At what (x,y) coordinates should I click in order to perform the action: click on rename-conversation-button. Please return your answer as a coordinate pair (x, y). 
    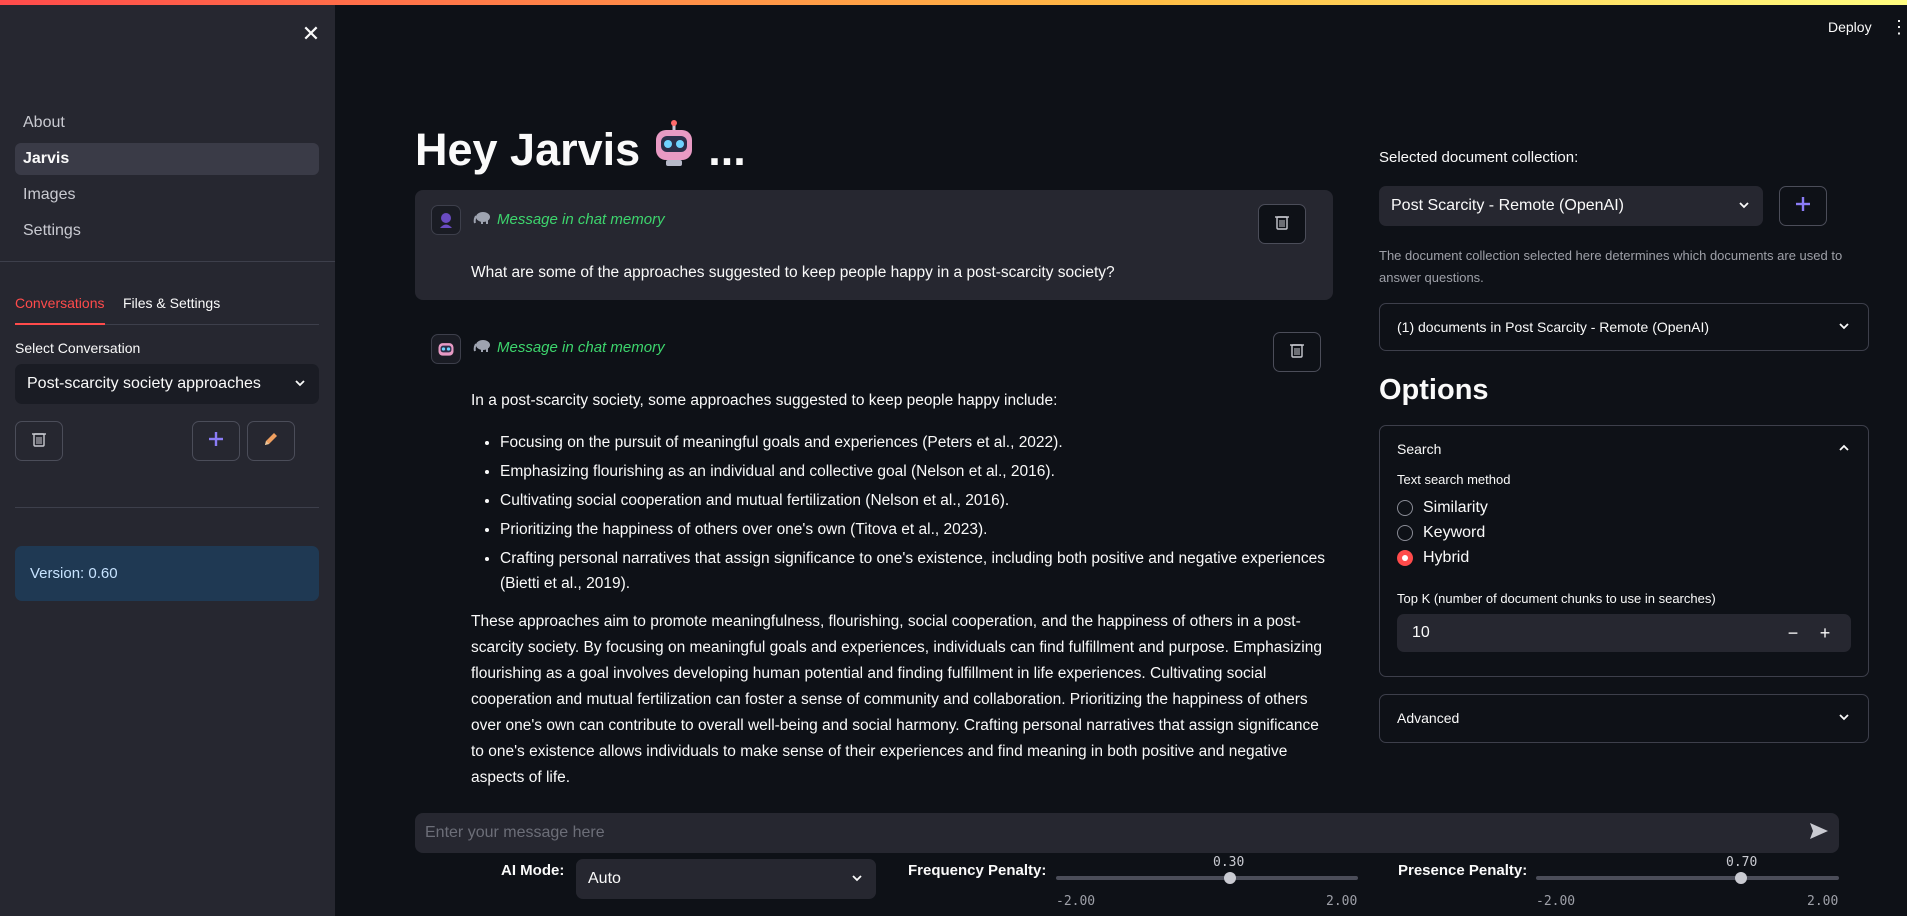
    Looking at the image, I should click on (271, 441).